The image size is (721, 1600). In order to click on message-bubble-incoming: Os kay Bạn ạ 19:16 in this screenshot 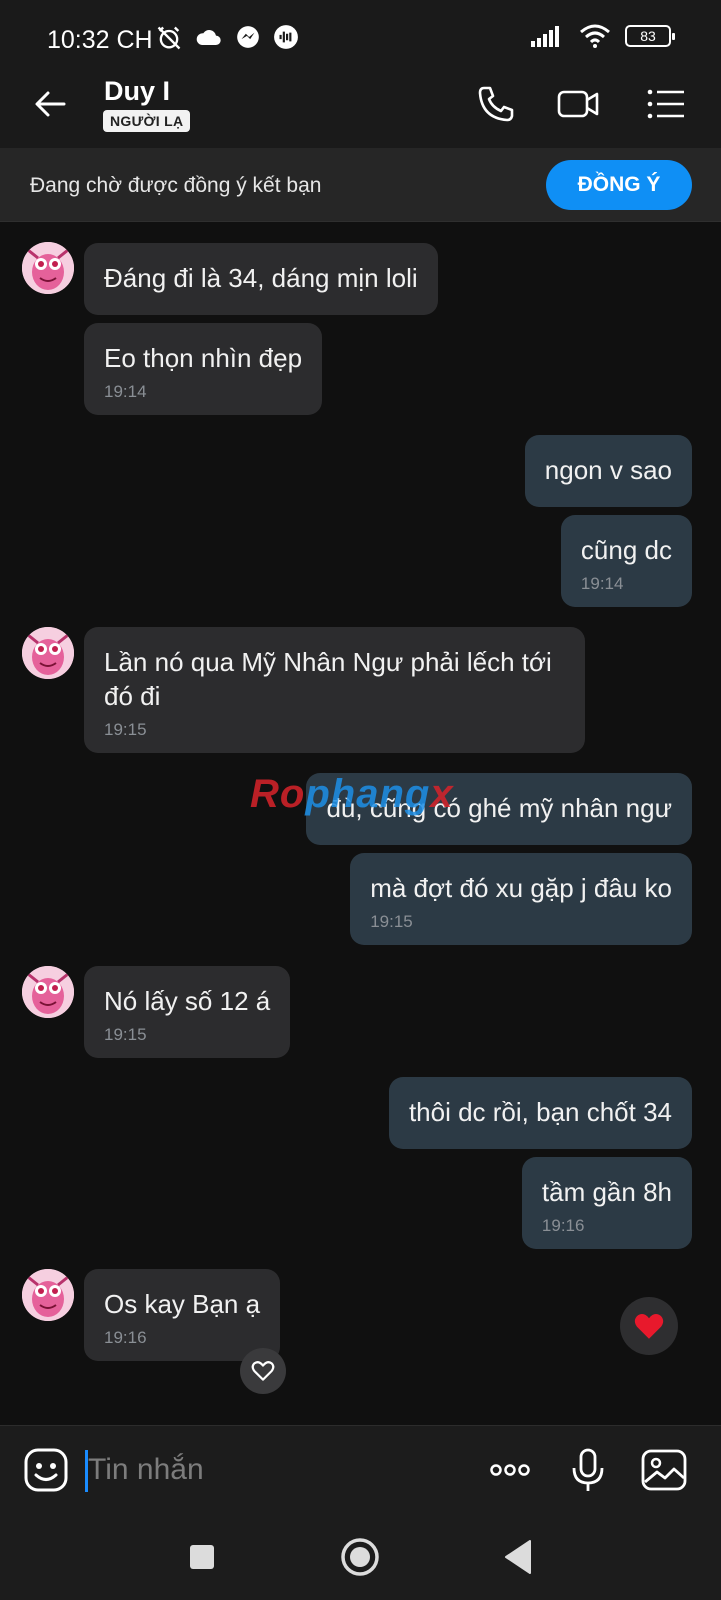, I will do `click(182, 1315)`.